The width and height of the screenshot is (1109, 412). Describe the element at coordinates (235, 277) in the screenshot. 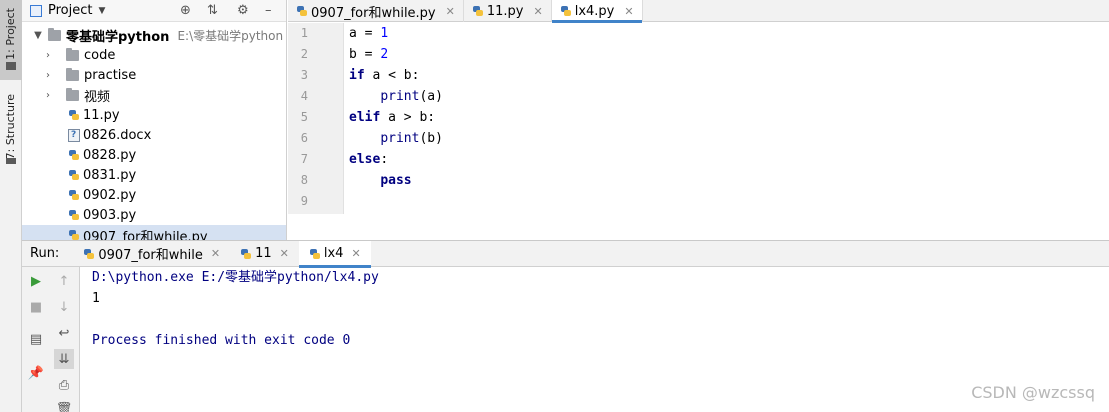

I see `console-command-line: D:\python.exe E:/零基础学python/lx4.py` at that location.